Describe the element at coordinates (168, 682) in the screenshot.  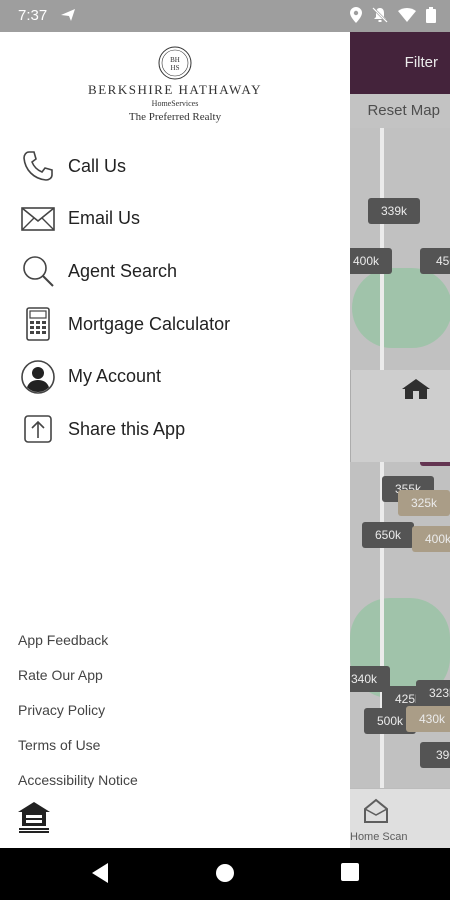
I see `rate-app-link: Rate Our App` at that location.